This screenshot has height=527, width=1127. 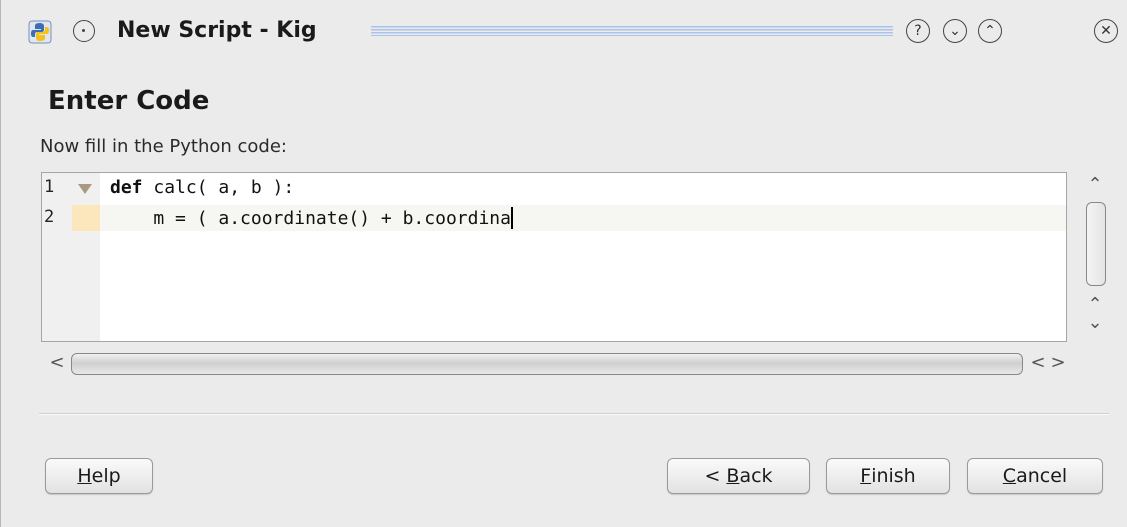 I want to click on horizontal-scroll-thumb, so click(x=547, y=364).